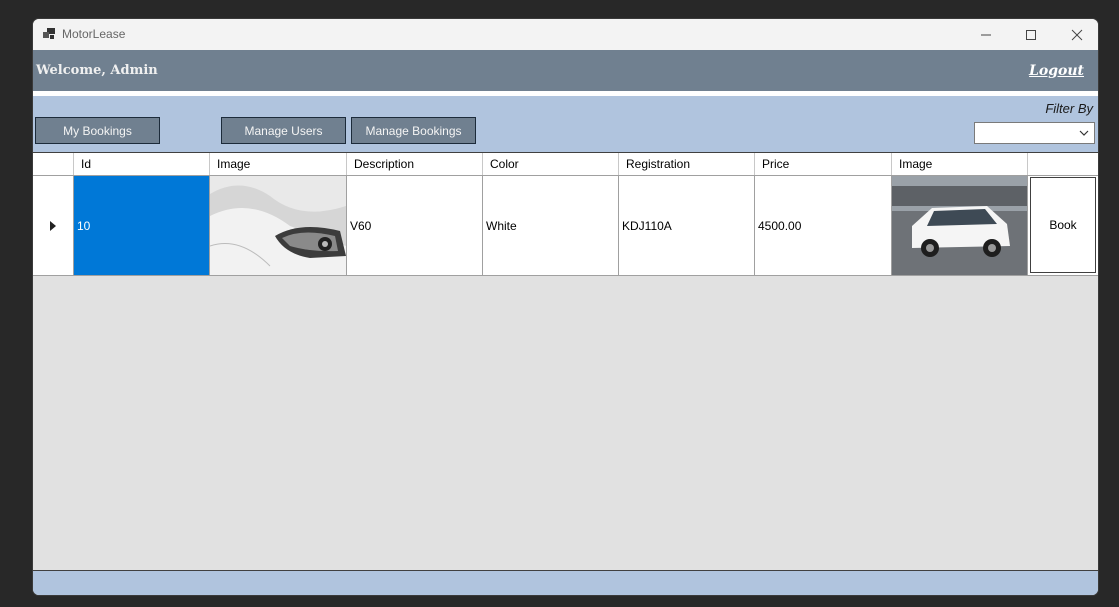 This screenshot has width=1119, height=607. I want to click on cell-id: 10, so click(142, 225).